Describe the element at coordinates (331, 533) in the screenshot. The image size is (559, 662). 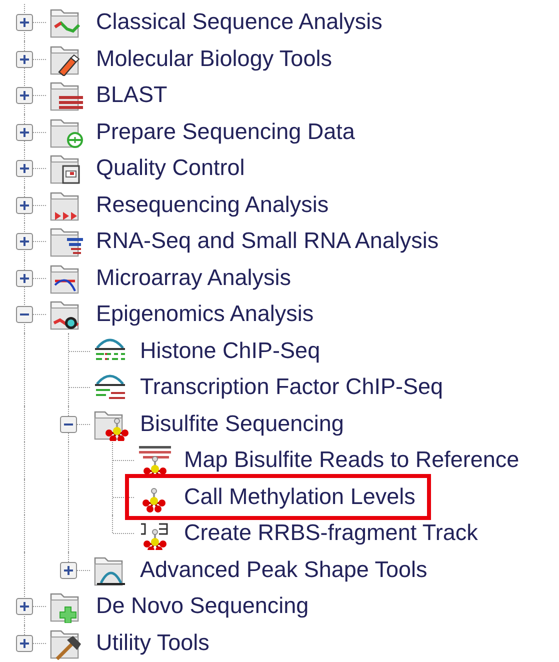
I see `tool-label: Create RRBS-fragment Track` at that location.